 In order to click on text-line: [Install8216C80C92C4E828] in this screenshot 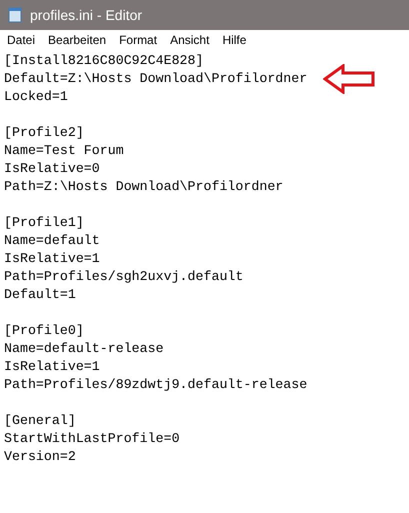, I will do `click(104, 61)`.